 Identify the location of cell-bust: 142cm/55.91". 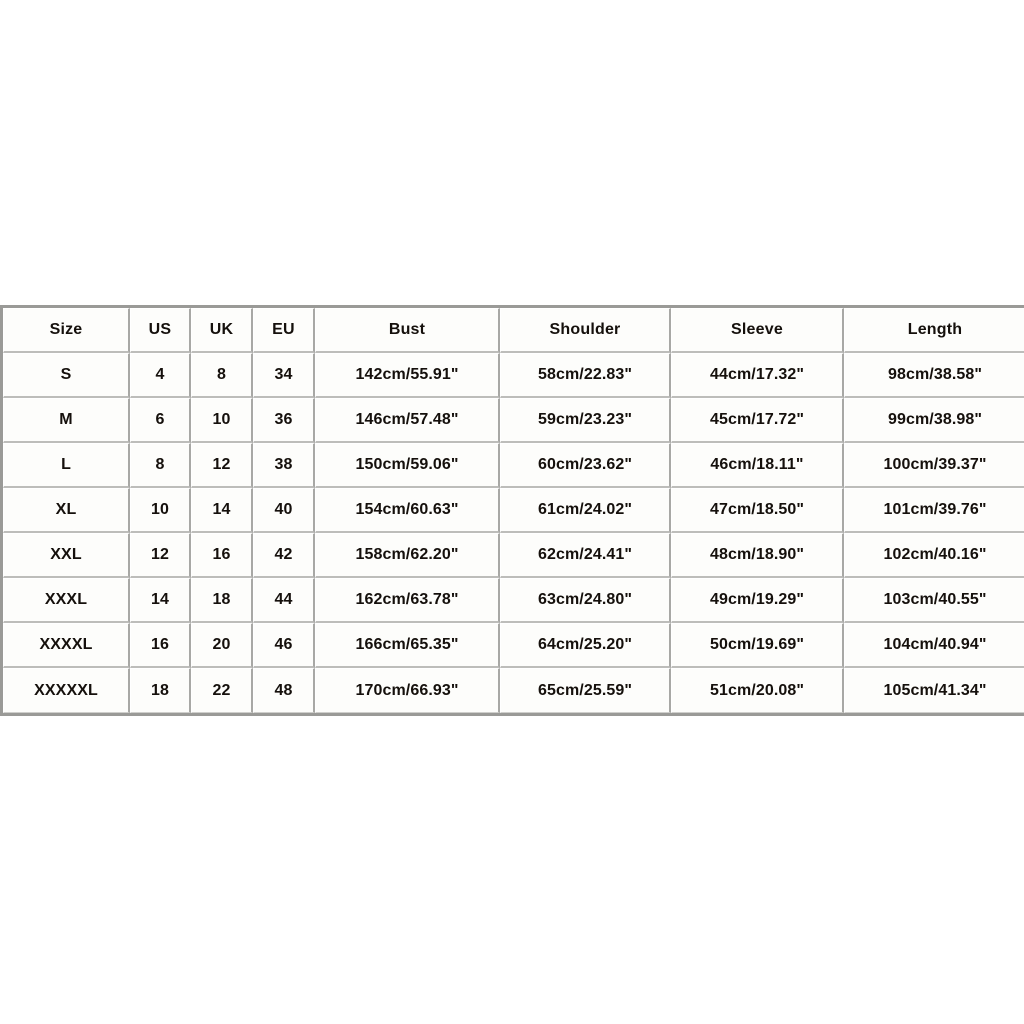
(407, 375).